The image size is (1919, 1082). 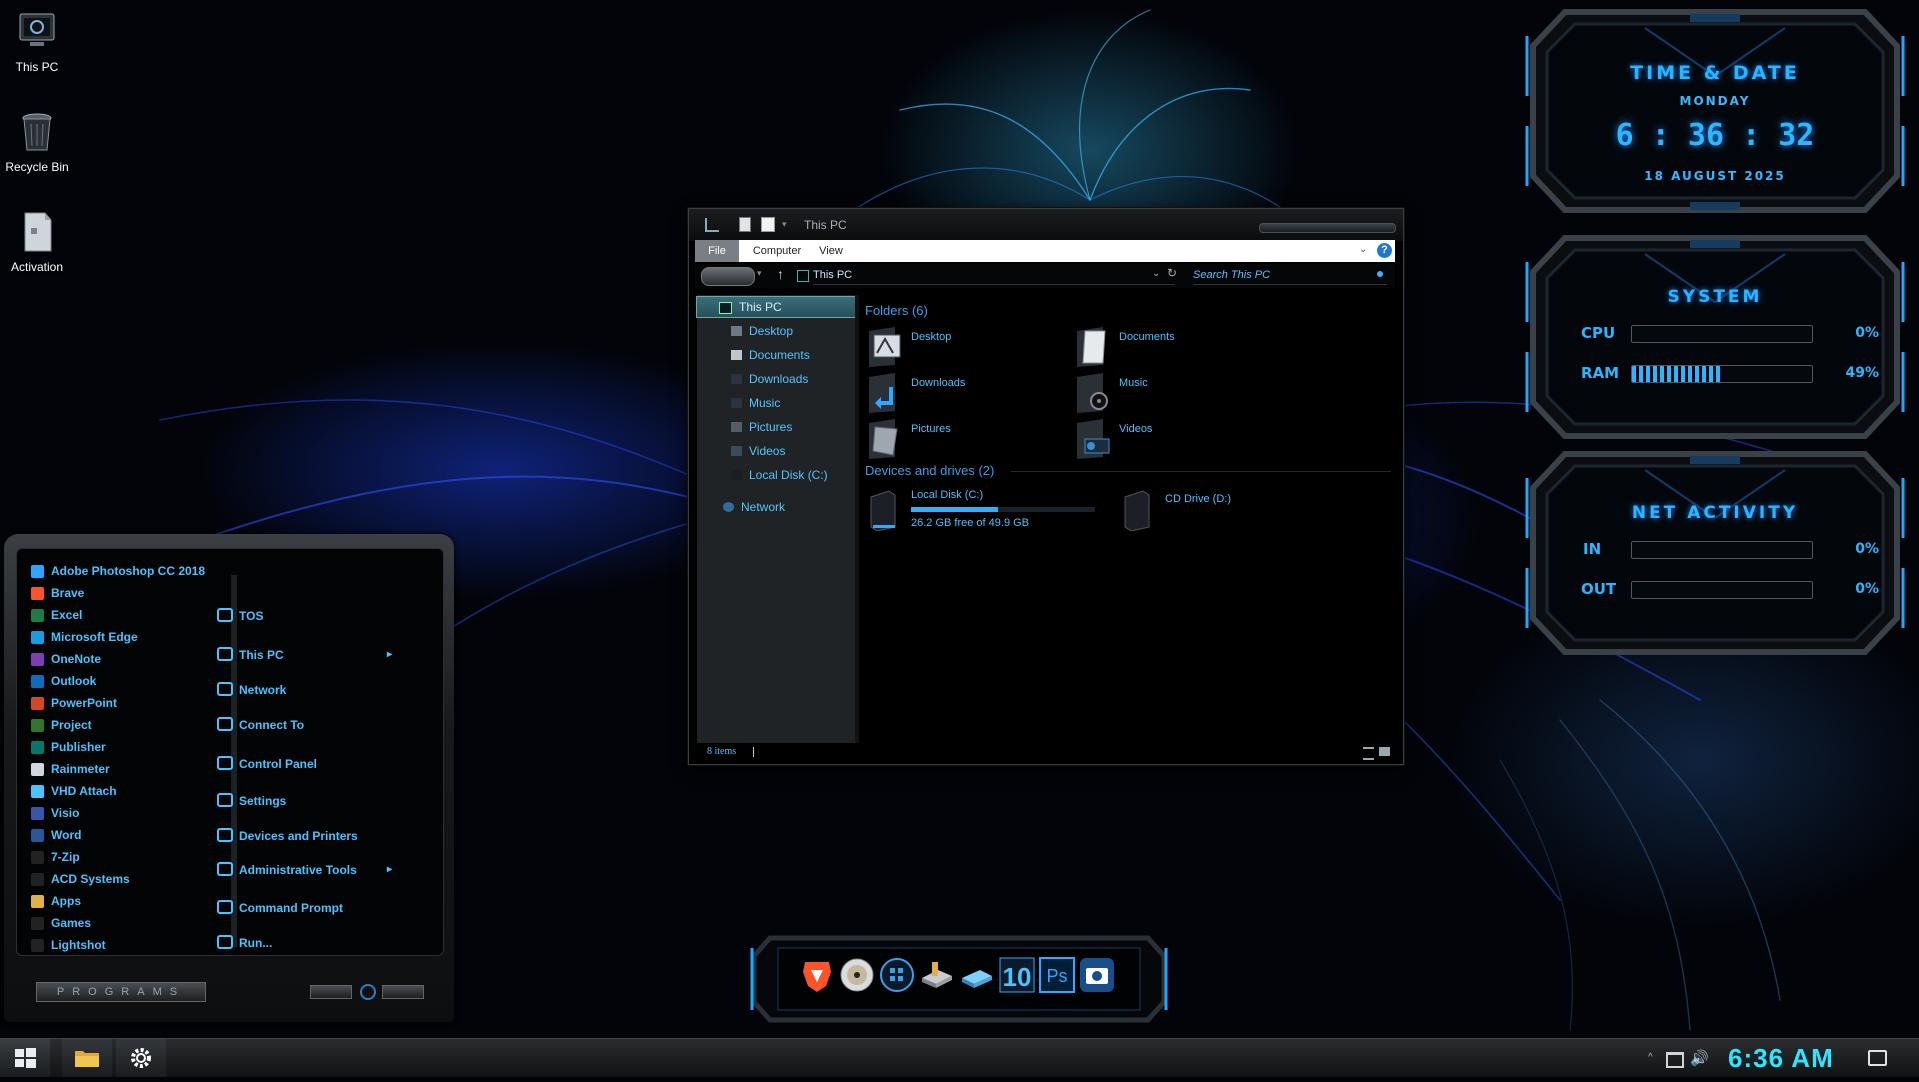 I want to click on desktop-icon-this-pc: This PC, so click(x=37, y=42).